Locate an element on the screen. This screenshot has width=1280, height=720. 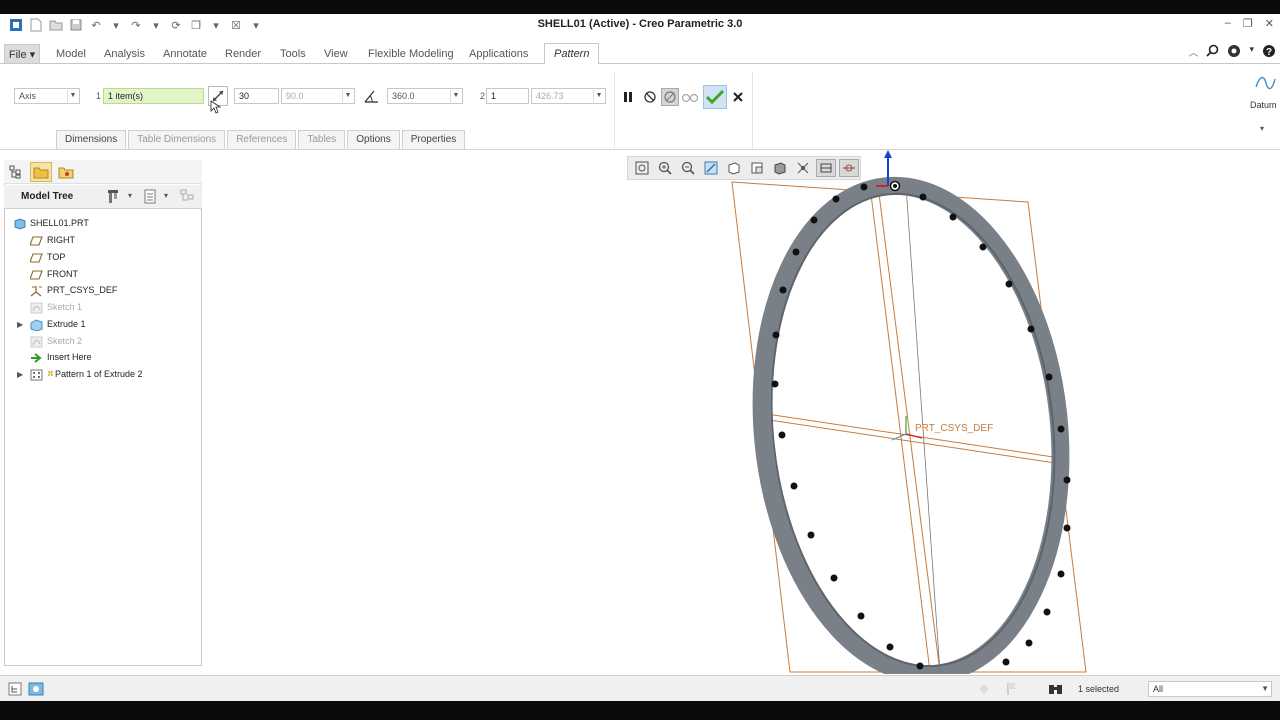
subtab-dimensions: Dimensions is located at coordinates (91, 139).